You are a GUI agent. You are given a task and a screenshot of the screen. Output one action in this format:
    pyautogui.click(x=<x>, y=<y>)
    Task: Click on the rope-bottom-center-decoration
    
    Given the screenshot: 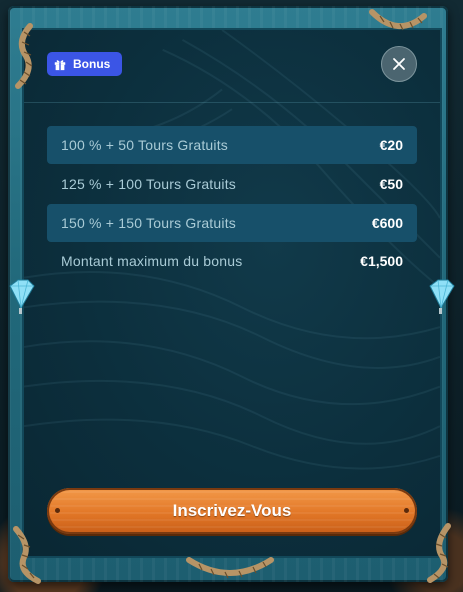 What is the action you would take?
    pyautogui.click(x=230, y=568)
    